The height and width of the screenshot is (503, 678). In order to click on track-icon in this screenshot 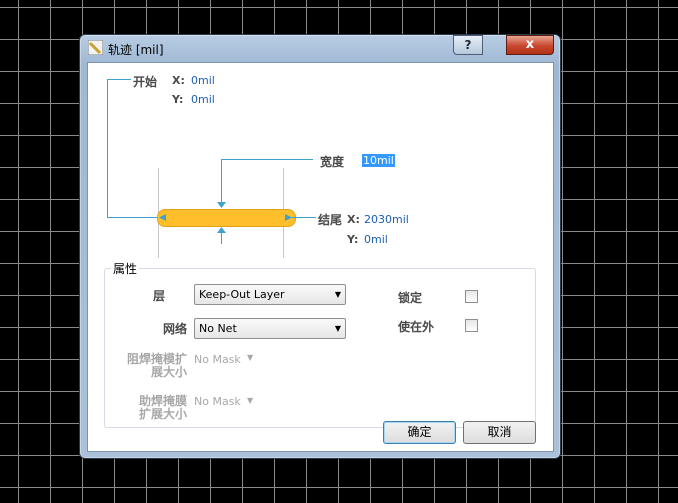, I will do `click(95, 47)`.